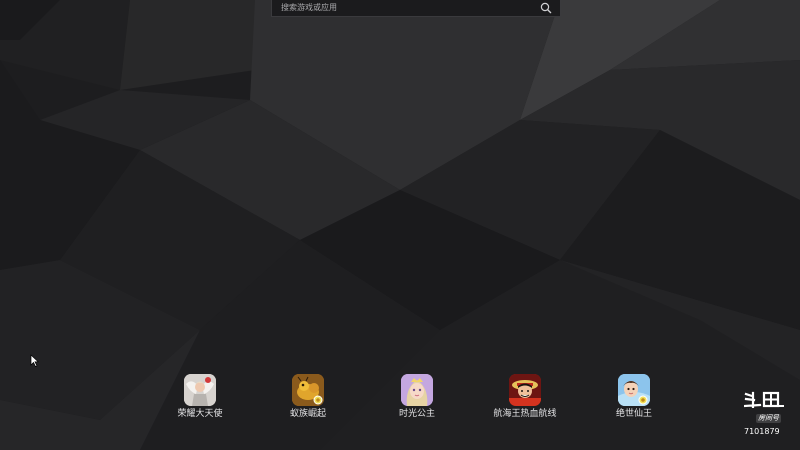 Image resolution: width=800 pixels, height=450 pixels. What do you see at coordinates (546, 8) in the screenshot?
I see `search-icon` at bounding box center [546, 8].